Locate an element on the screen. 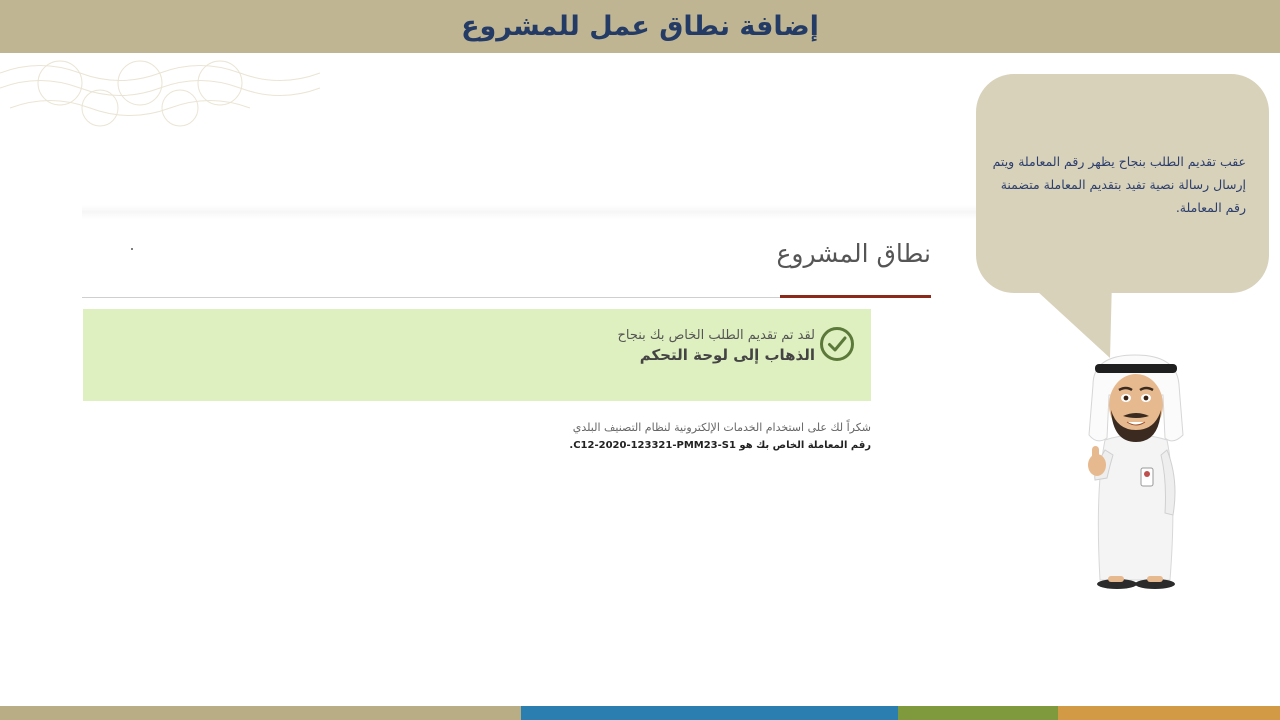 Image resolution: width=1280 pixels, height=720 pixels. check-circle-icon is located at coordinates (837, 344).